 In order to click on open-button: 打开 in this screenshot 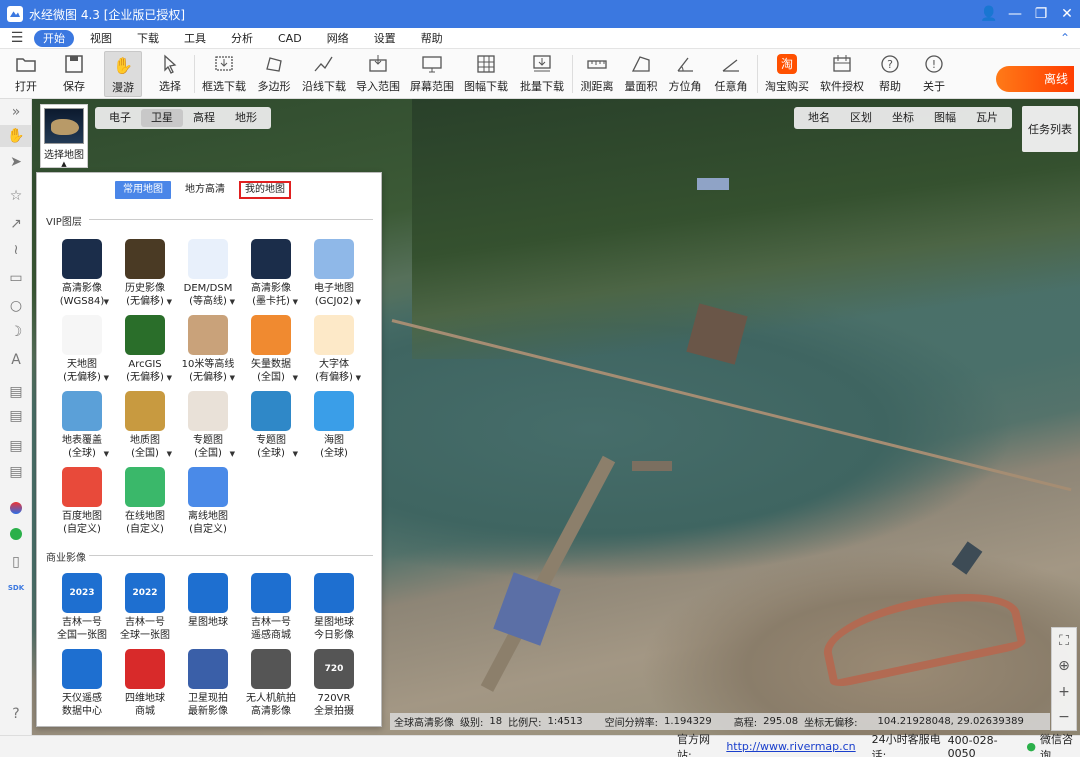, I will do `click(26, 74)`.